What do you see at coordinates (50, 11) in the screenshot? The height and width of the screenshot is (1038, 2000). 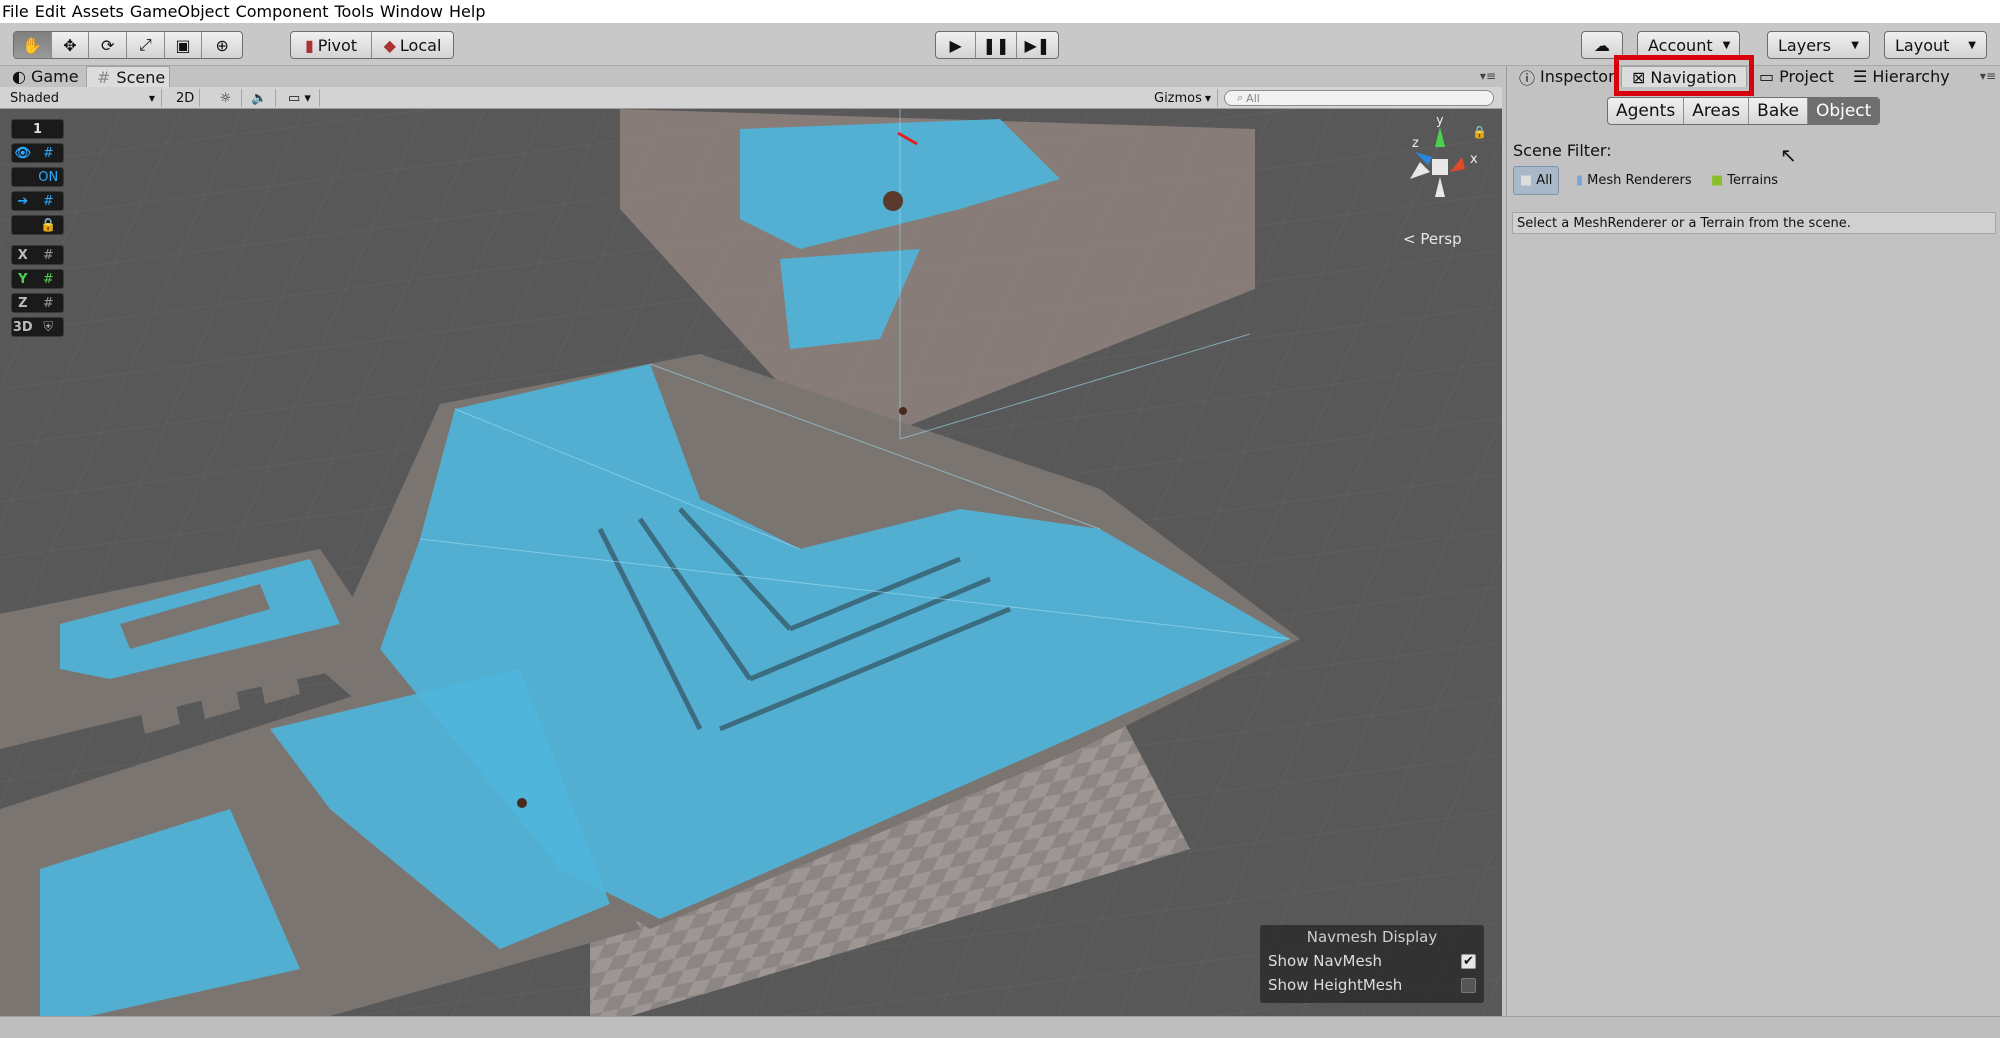 I see `menu-edit: Edit` at bounding box center [50, 11].